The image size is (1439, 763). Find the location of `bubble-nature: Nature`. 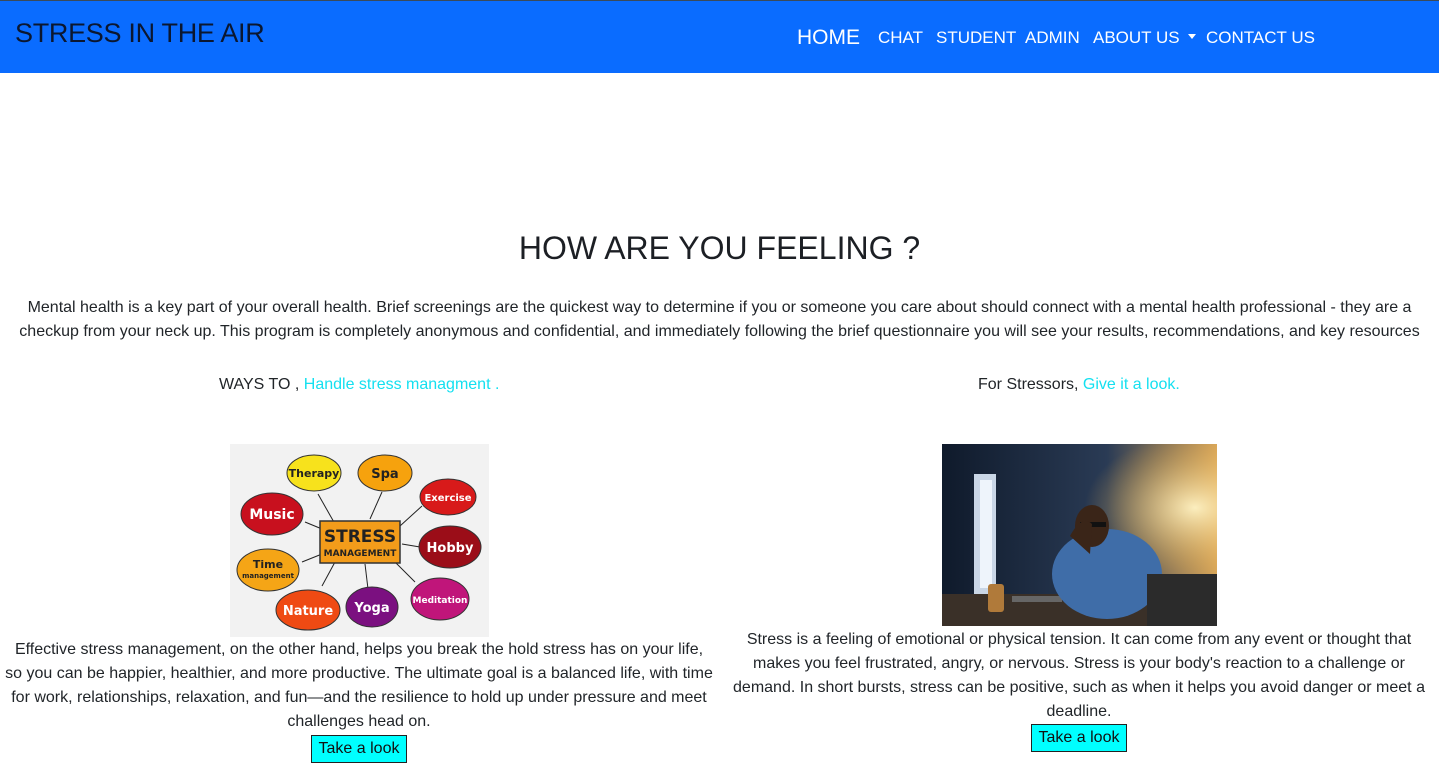

bubble-nature: Nature is located at coordinates (308, 611).